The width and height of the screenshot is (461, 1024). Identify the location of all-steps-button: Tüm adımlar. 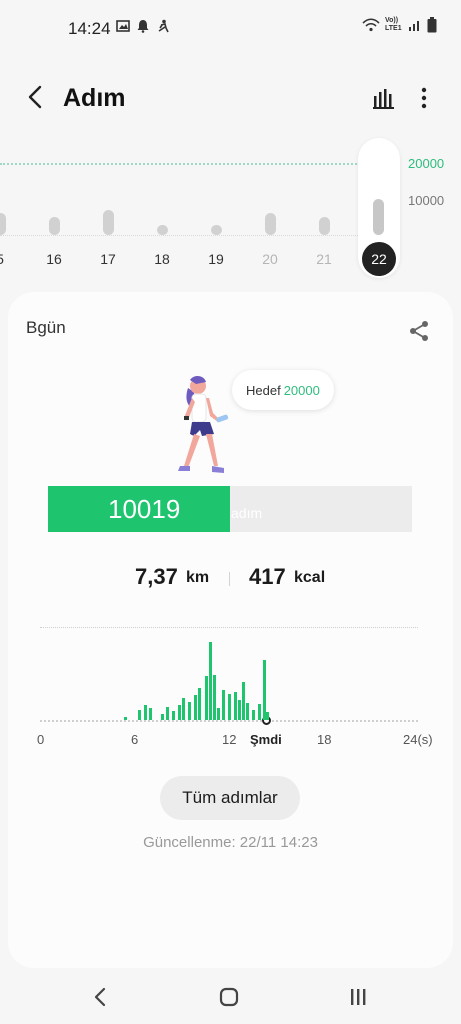
(230, 798).